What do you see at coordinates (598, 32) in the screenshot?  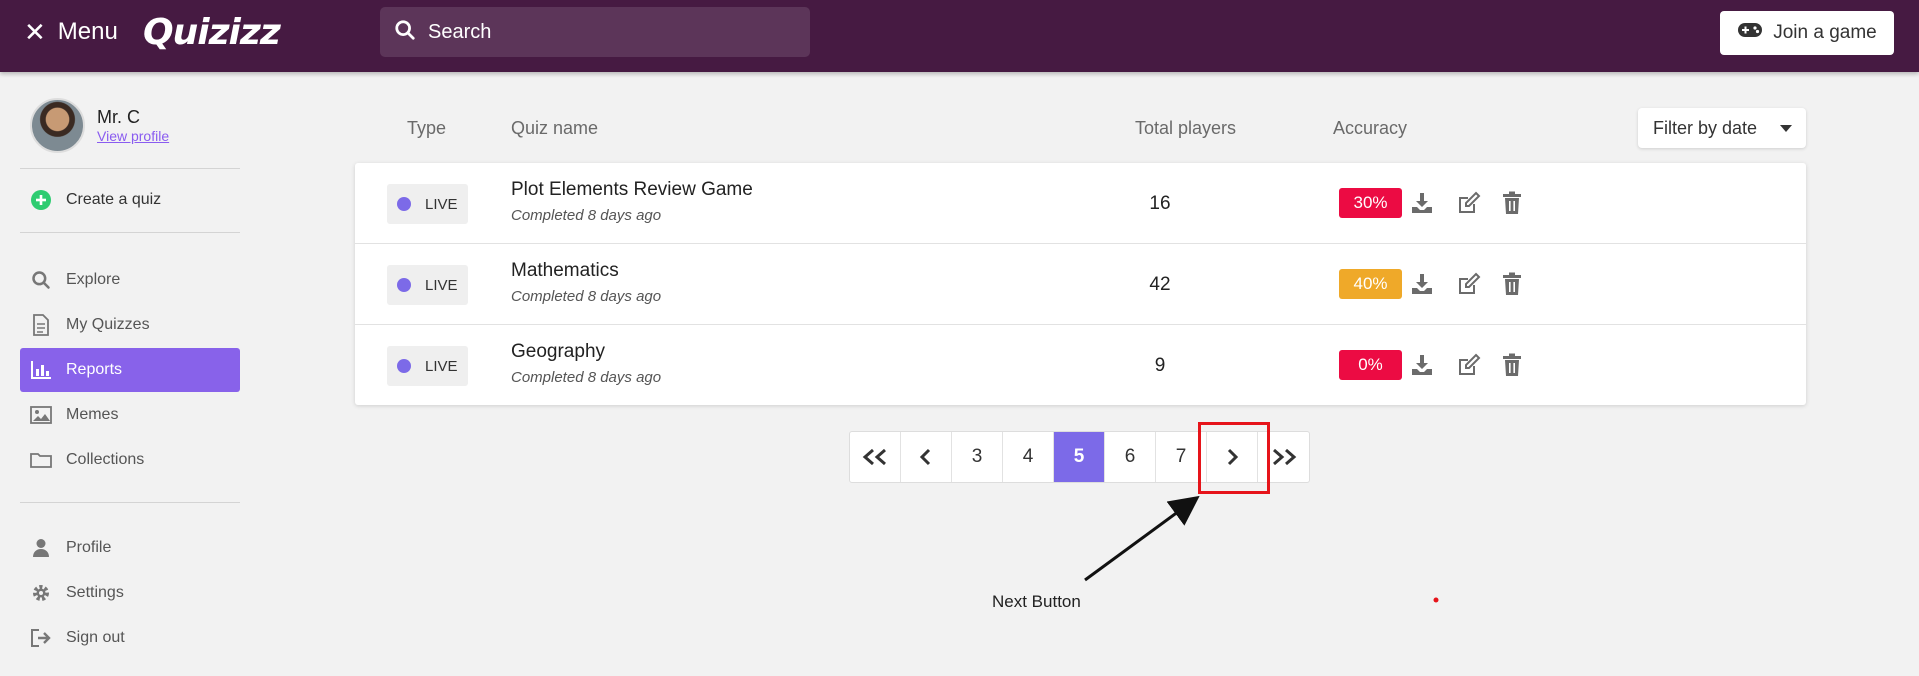 I see `search-input` at bounding box center [598, 32].